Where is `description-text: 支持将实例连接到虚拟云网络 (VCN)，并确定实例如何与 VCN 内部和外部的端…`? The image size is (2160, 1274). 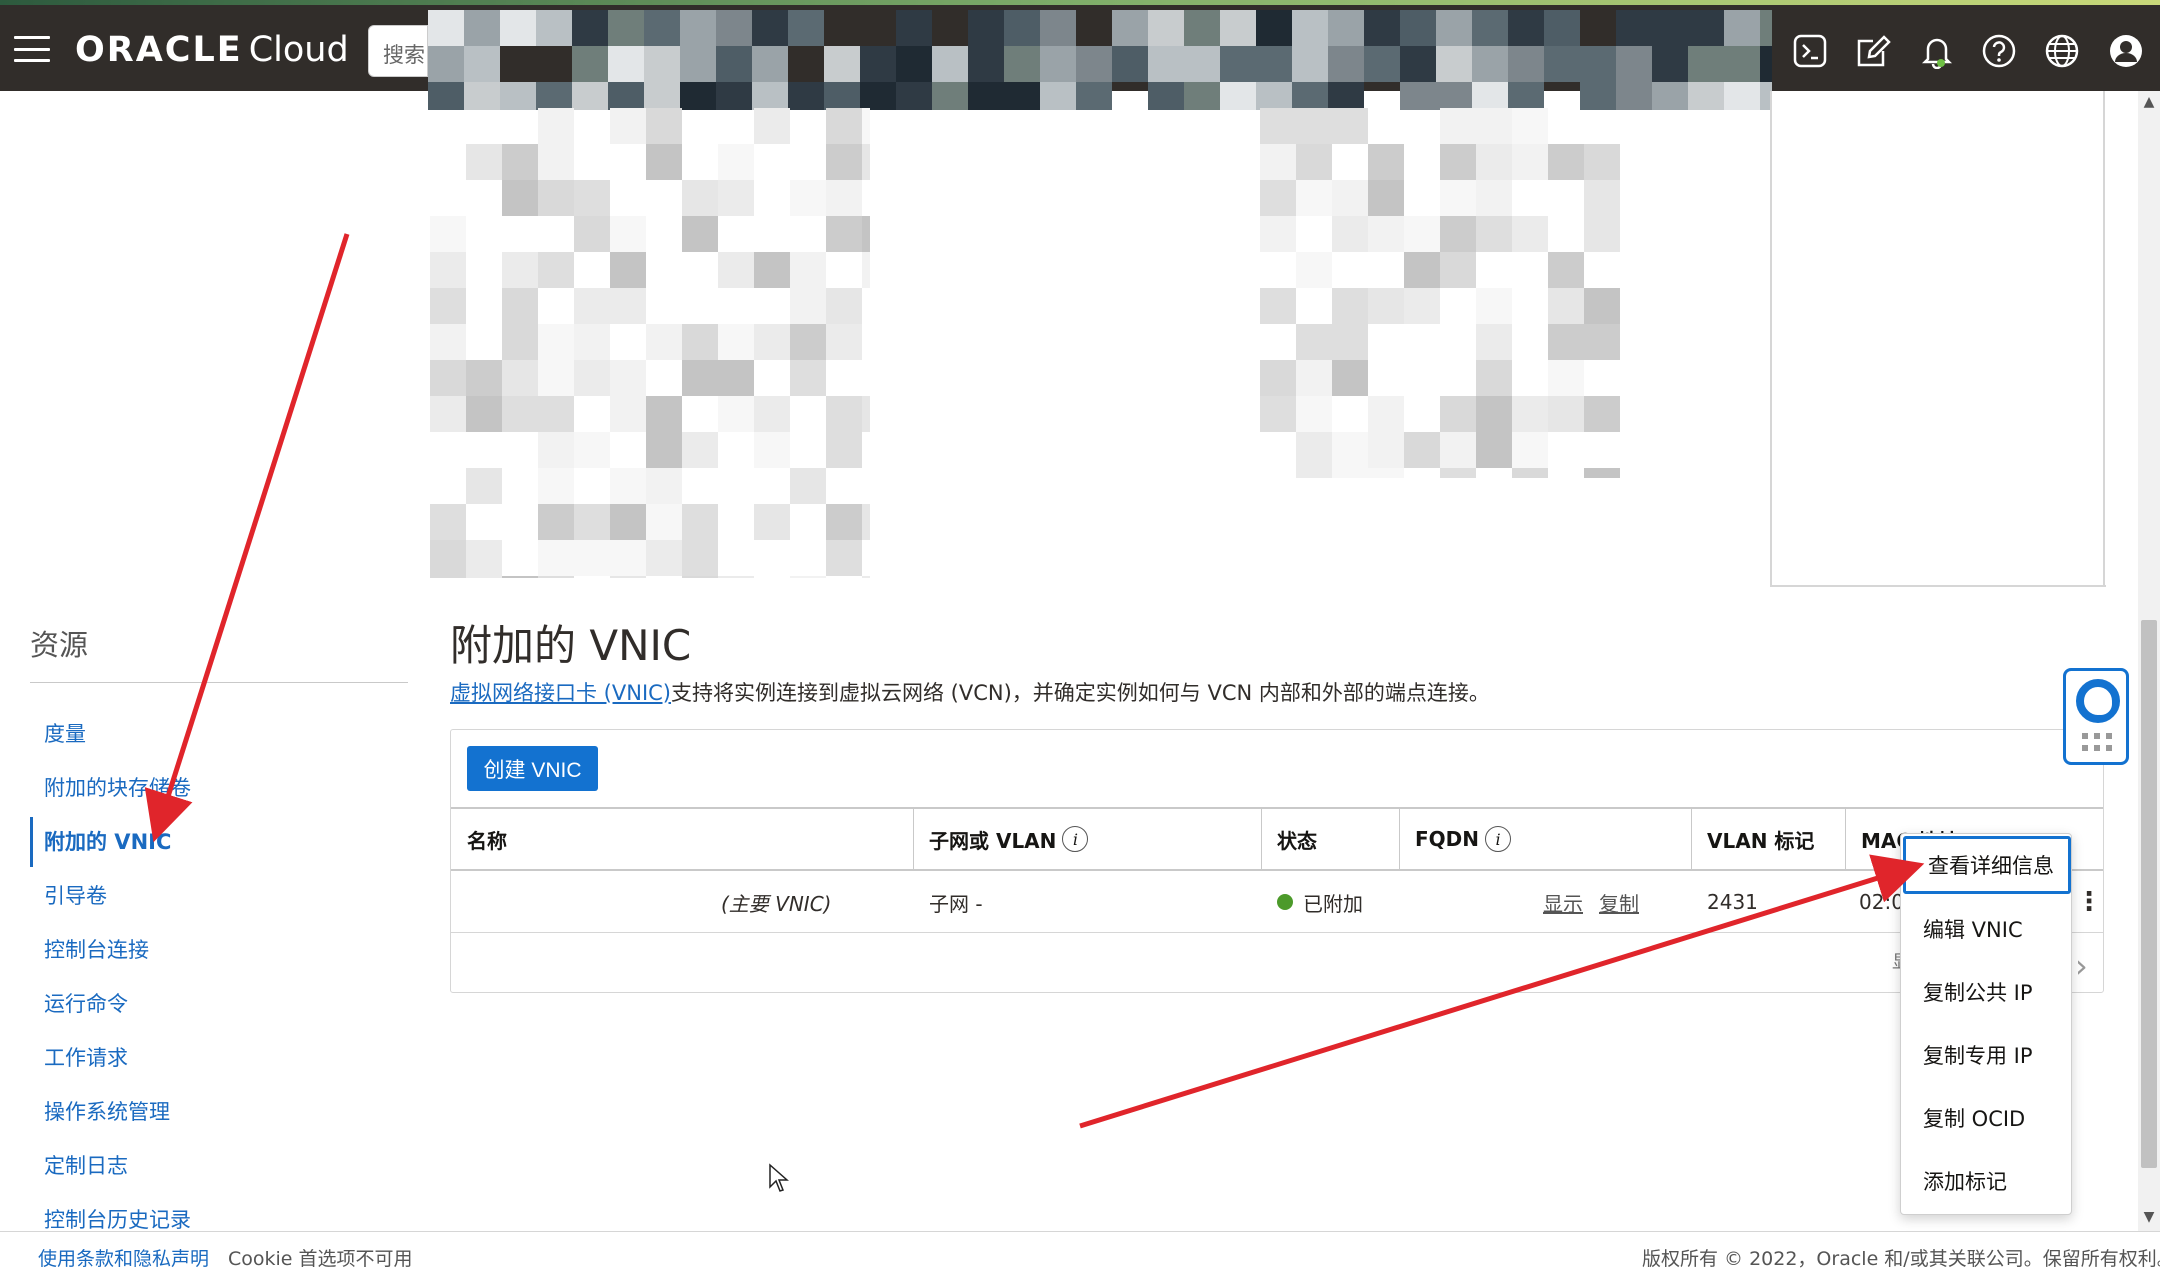
description-text: 支持将实例连接到虚拟云网络 (VCN)，并确定实例如何与 VCN 内部和外部的端… is located at coordinates (1080, 693).